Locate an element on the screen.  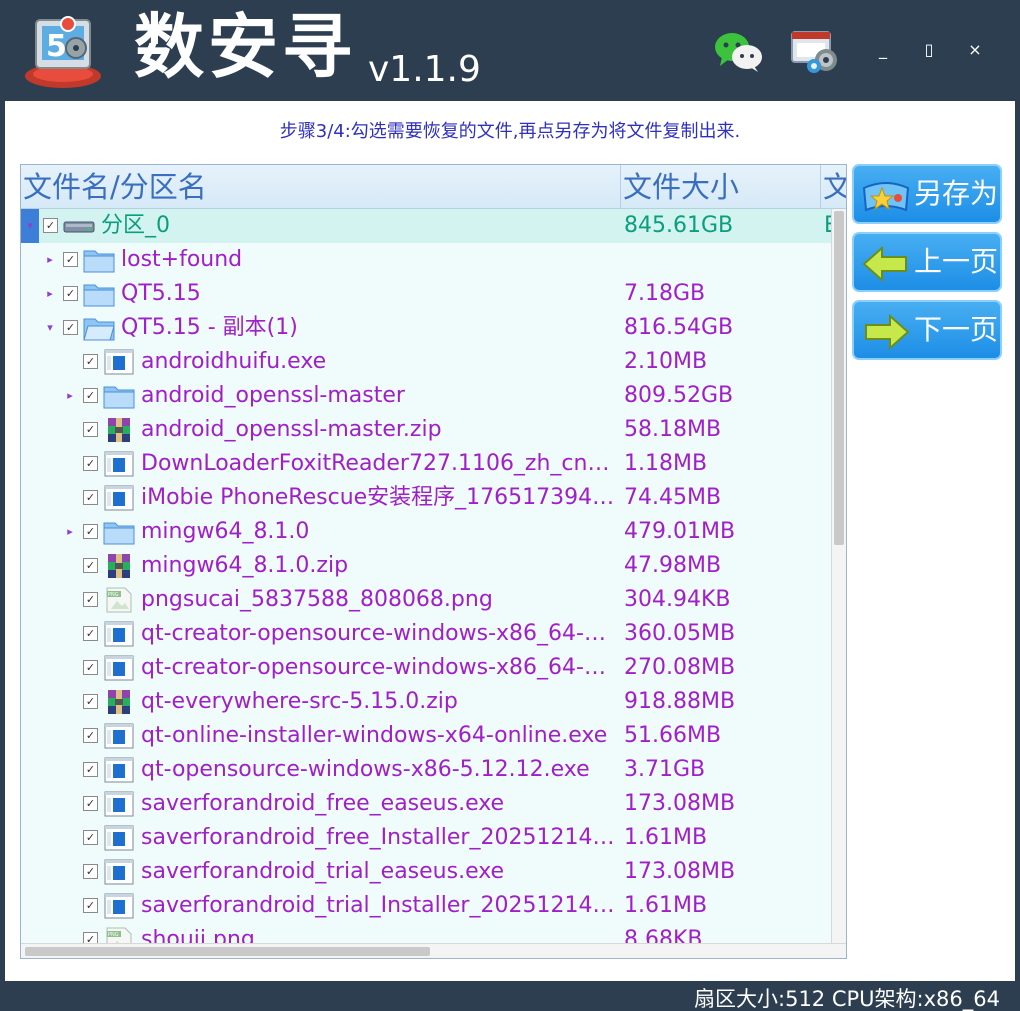
row-name: android_openssl-master.zip is located at coordinates (291, 429).